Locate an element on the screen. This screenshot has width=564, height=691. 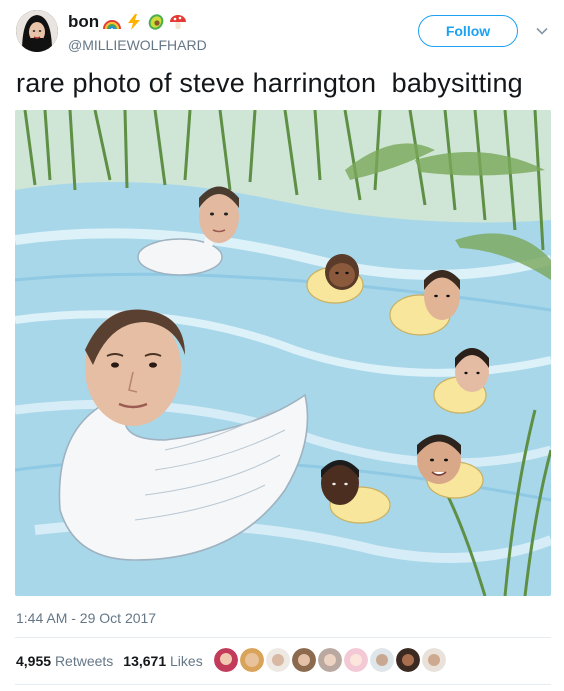
follow-button: Follow is located at coordinates (468, 31).